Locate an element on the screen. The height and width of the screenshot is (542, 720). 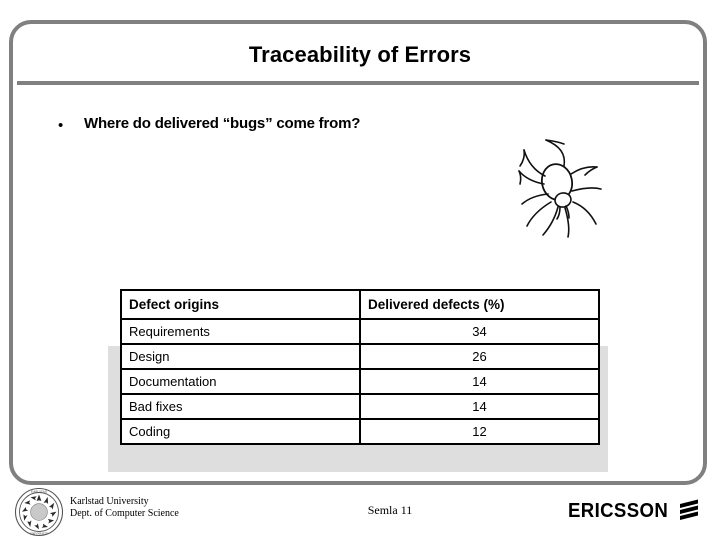
svg-text: KARLSTAD is located at coordinates (39, 492).